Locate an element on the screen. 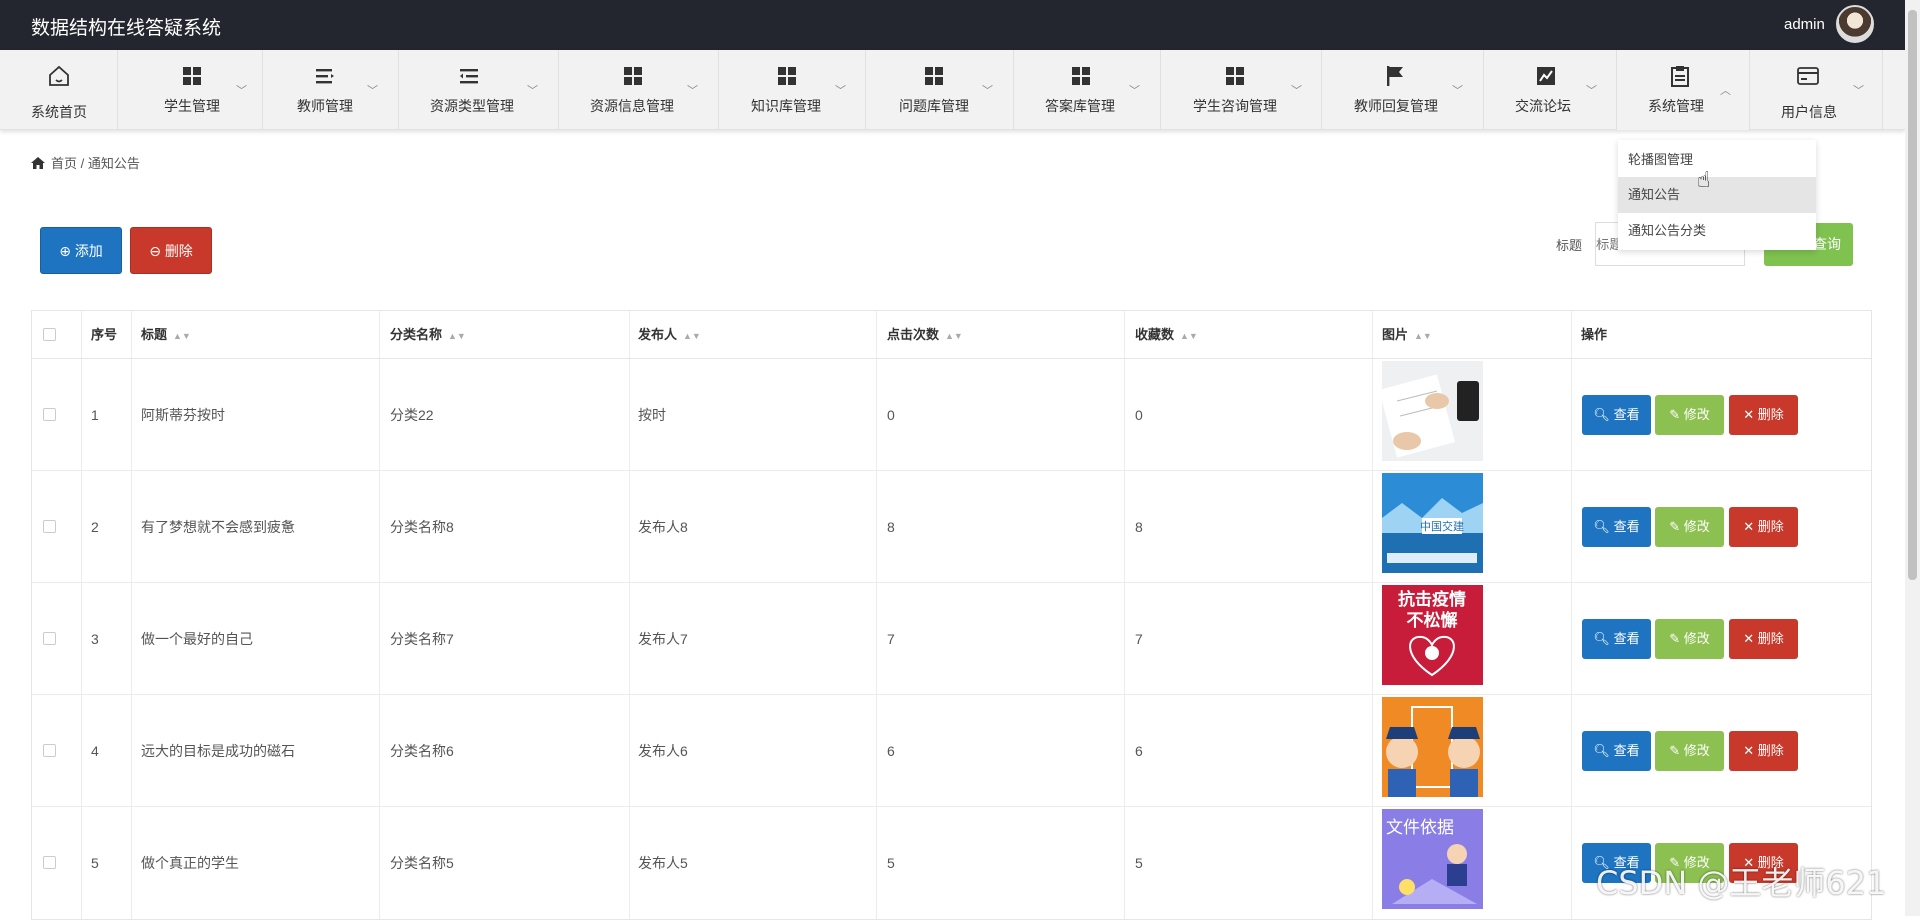 This screenshot has width=1920, height=920. scrollbar-thumb is located at coordinates (1912, 295).